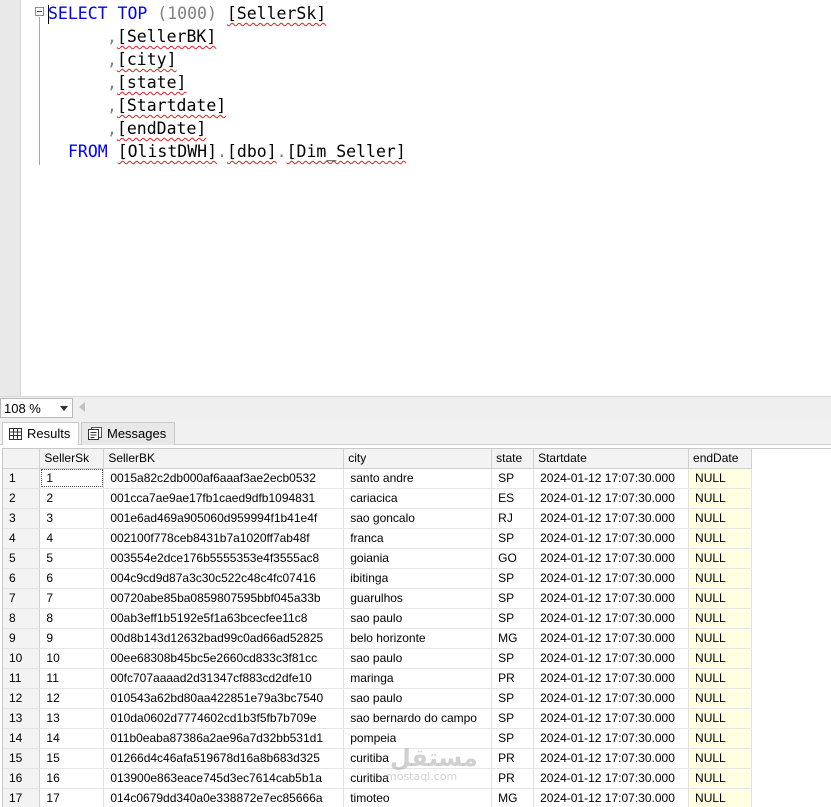  I want to click on cell-city: belo horizonte, so click(418, 638).